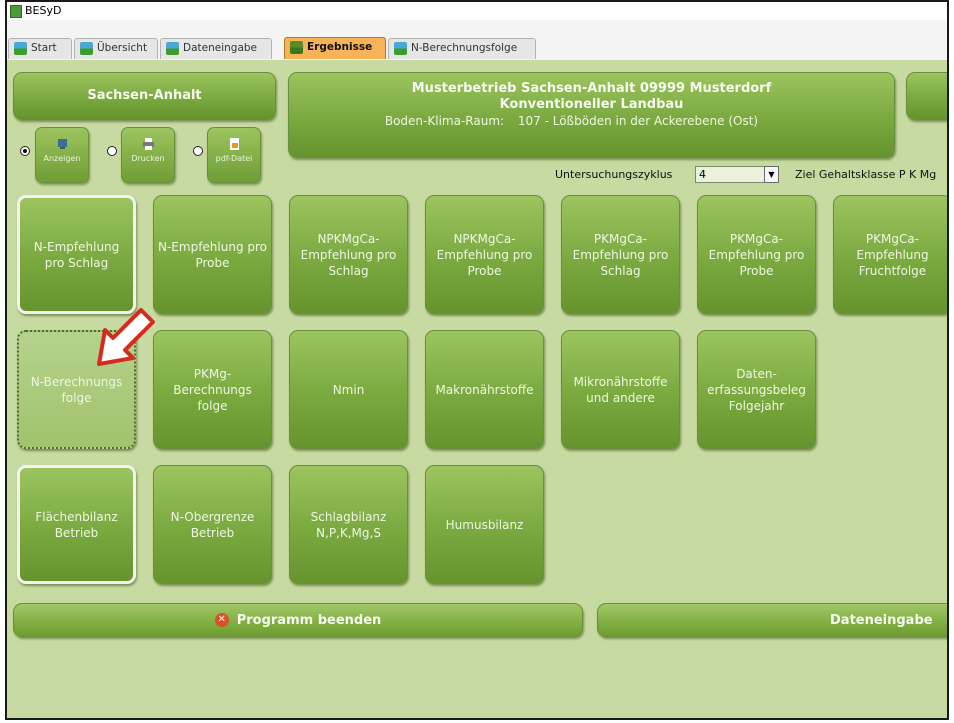  I want to click on tile-n-obergrenze: N-Obergrenze Betrieb, so click(212, 524).